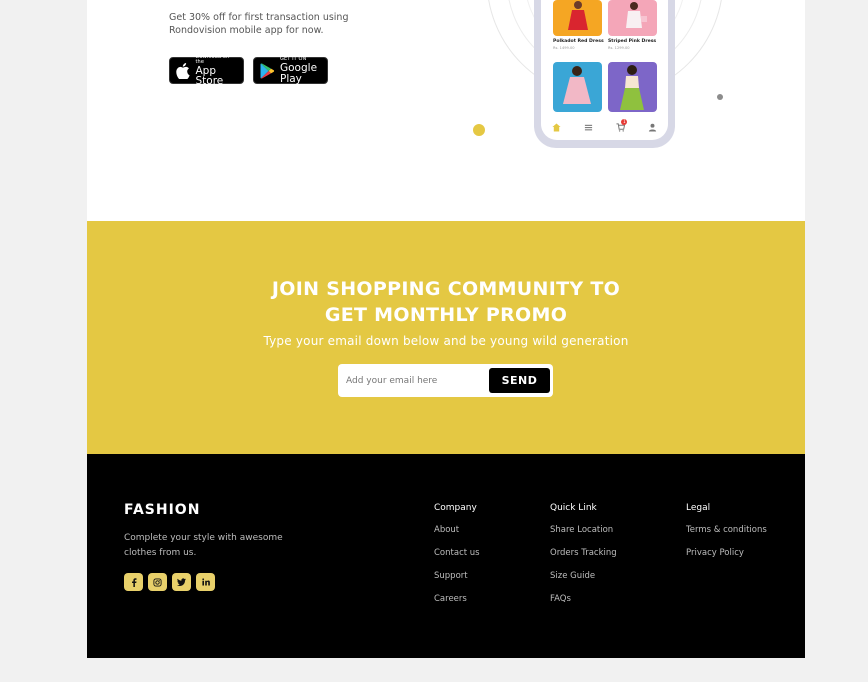 This screenshot has width=868, height=682. What do you see at coordinates (267, 71) in the screenshot?
I see `google-play-icon` at bounding box center [267, 71].